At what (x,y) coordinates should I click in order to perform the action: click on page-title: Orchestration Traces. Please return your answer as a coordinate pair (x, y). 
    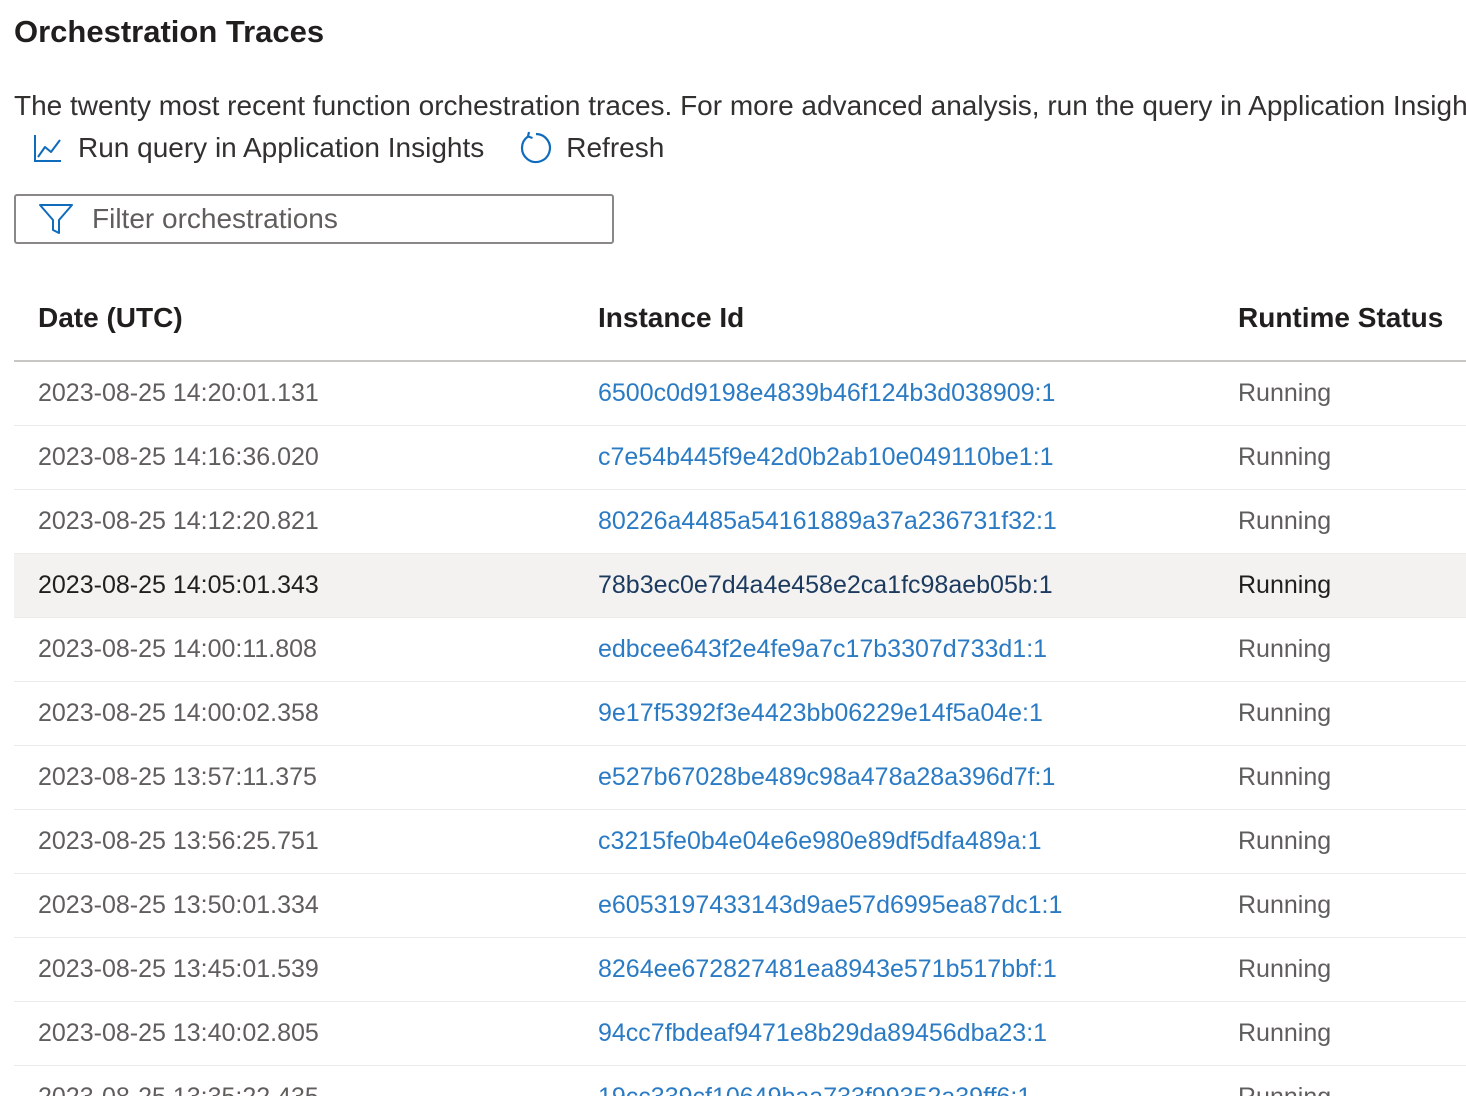
    Looking at the image, I should click on (169, 31).